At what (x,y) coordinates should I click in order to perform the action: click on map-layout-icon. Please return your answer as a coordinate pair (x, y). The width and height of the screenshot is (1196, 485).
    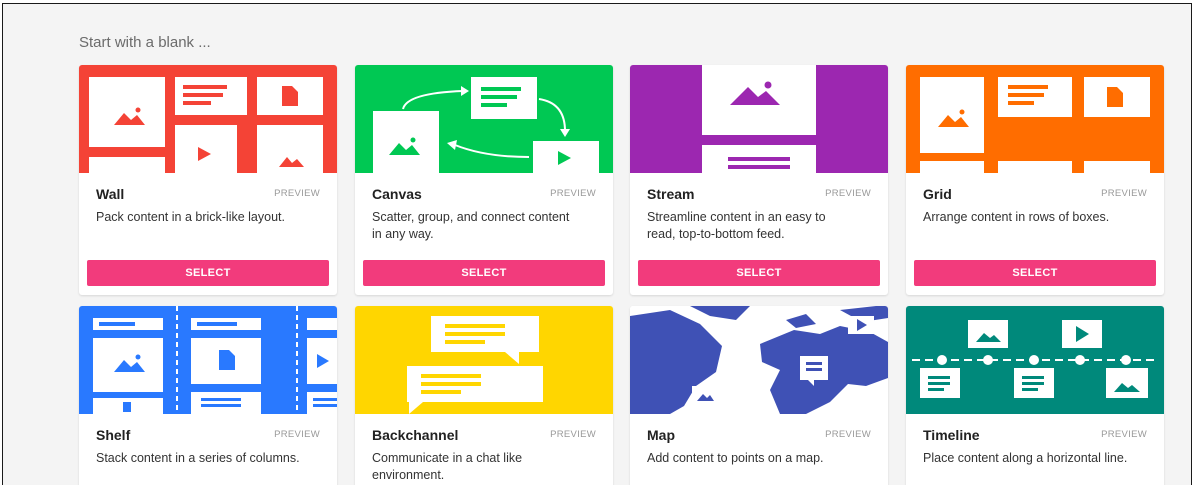
    Looking at the image, I should click on (759, 360).